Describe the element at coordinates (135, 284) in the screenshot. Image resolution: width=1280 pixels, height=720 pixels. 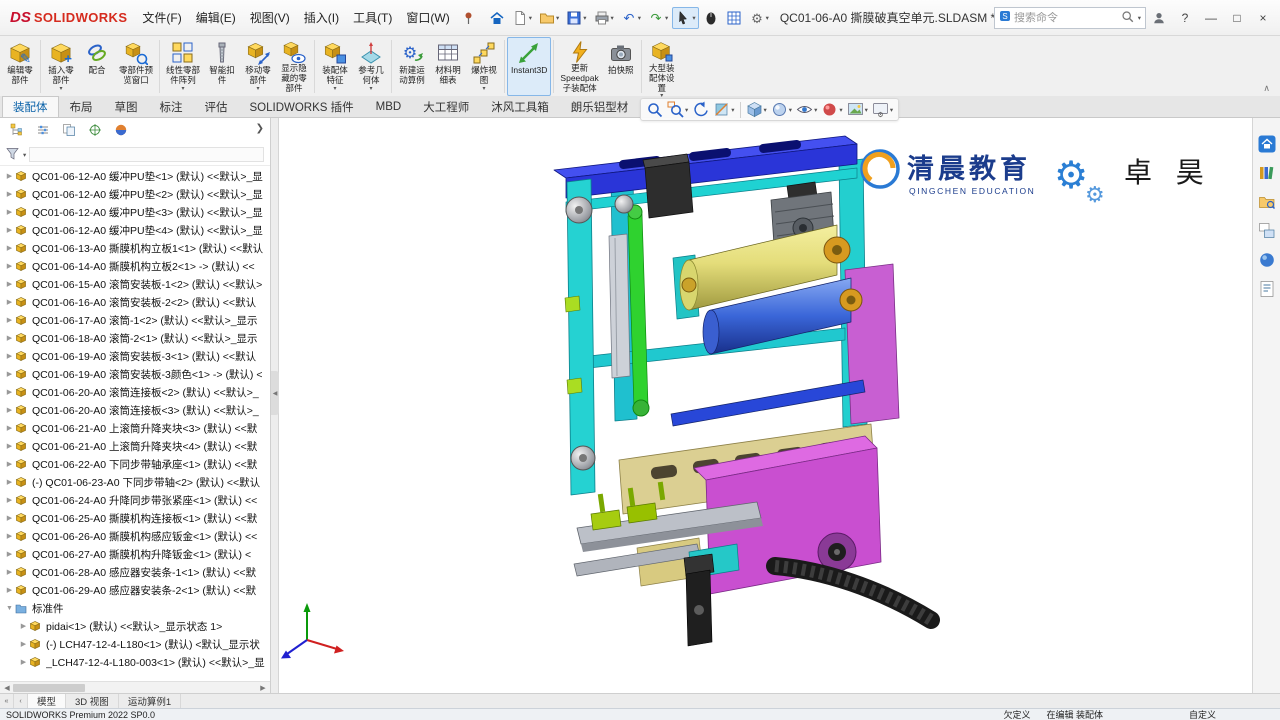
I see `tree-item: ▶ QC01-06-15-A0 滚筒安装板-1<2> (默认) <<默认>` at that location.